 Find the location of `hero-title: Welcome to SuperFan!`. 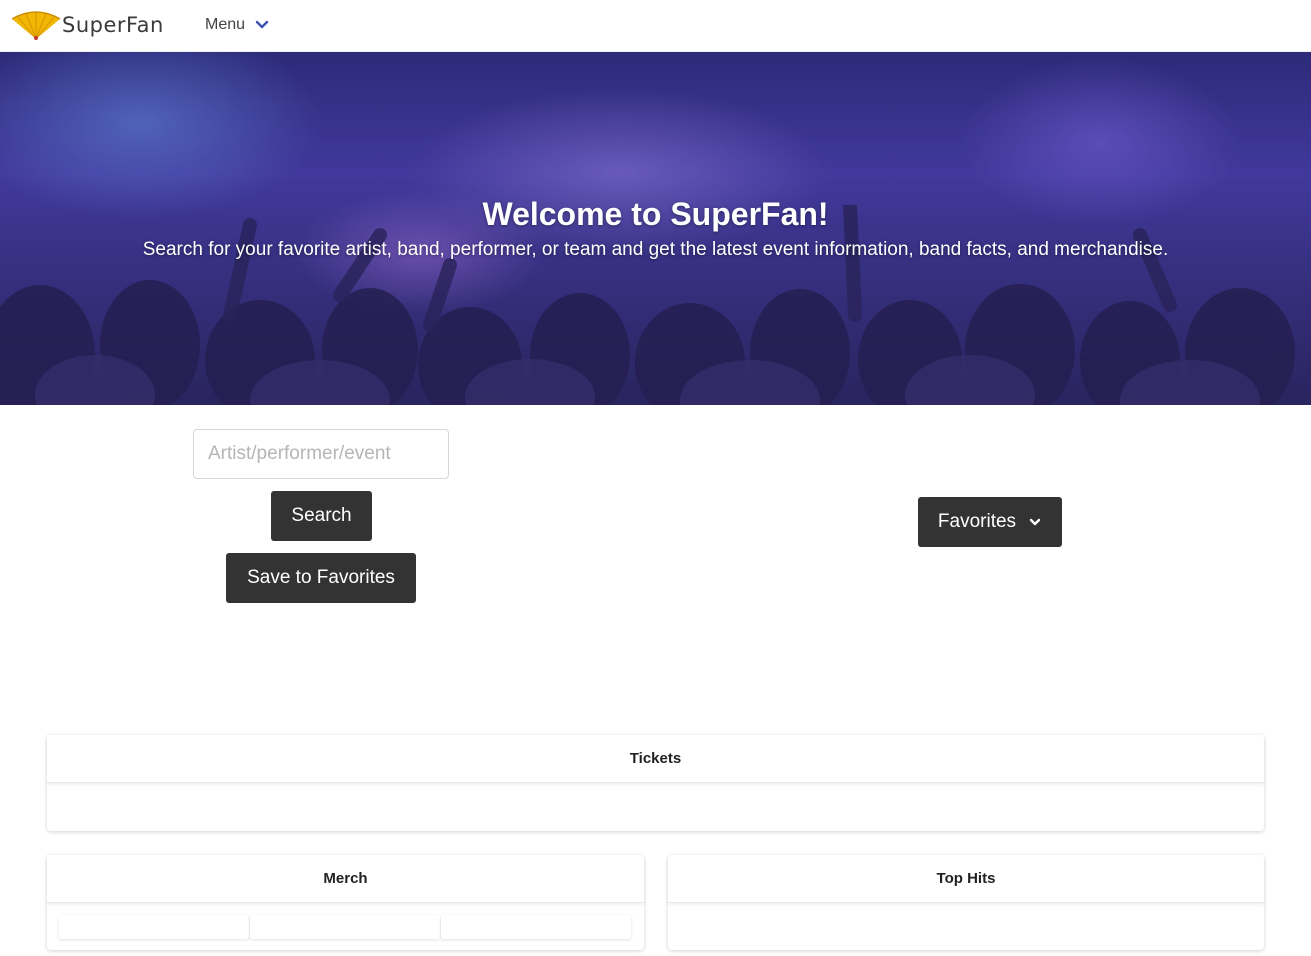

hero-title: Welcome to SuperFan! is located at coordinates (655, 214).